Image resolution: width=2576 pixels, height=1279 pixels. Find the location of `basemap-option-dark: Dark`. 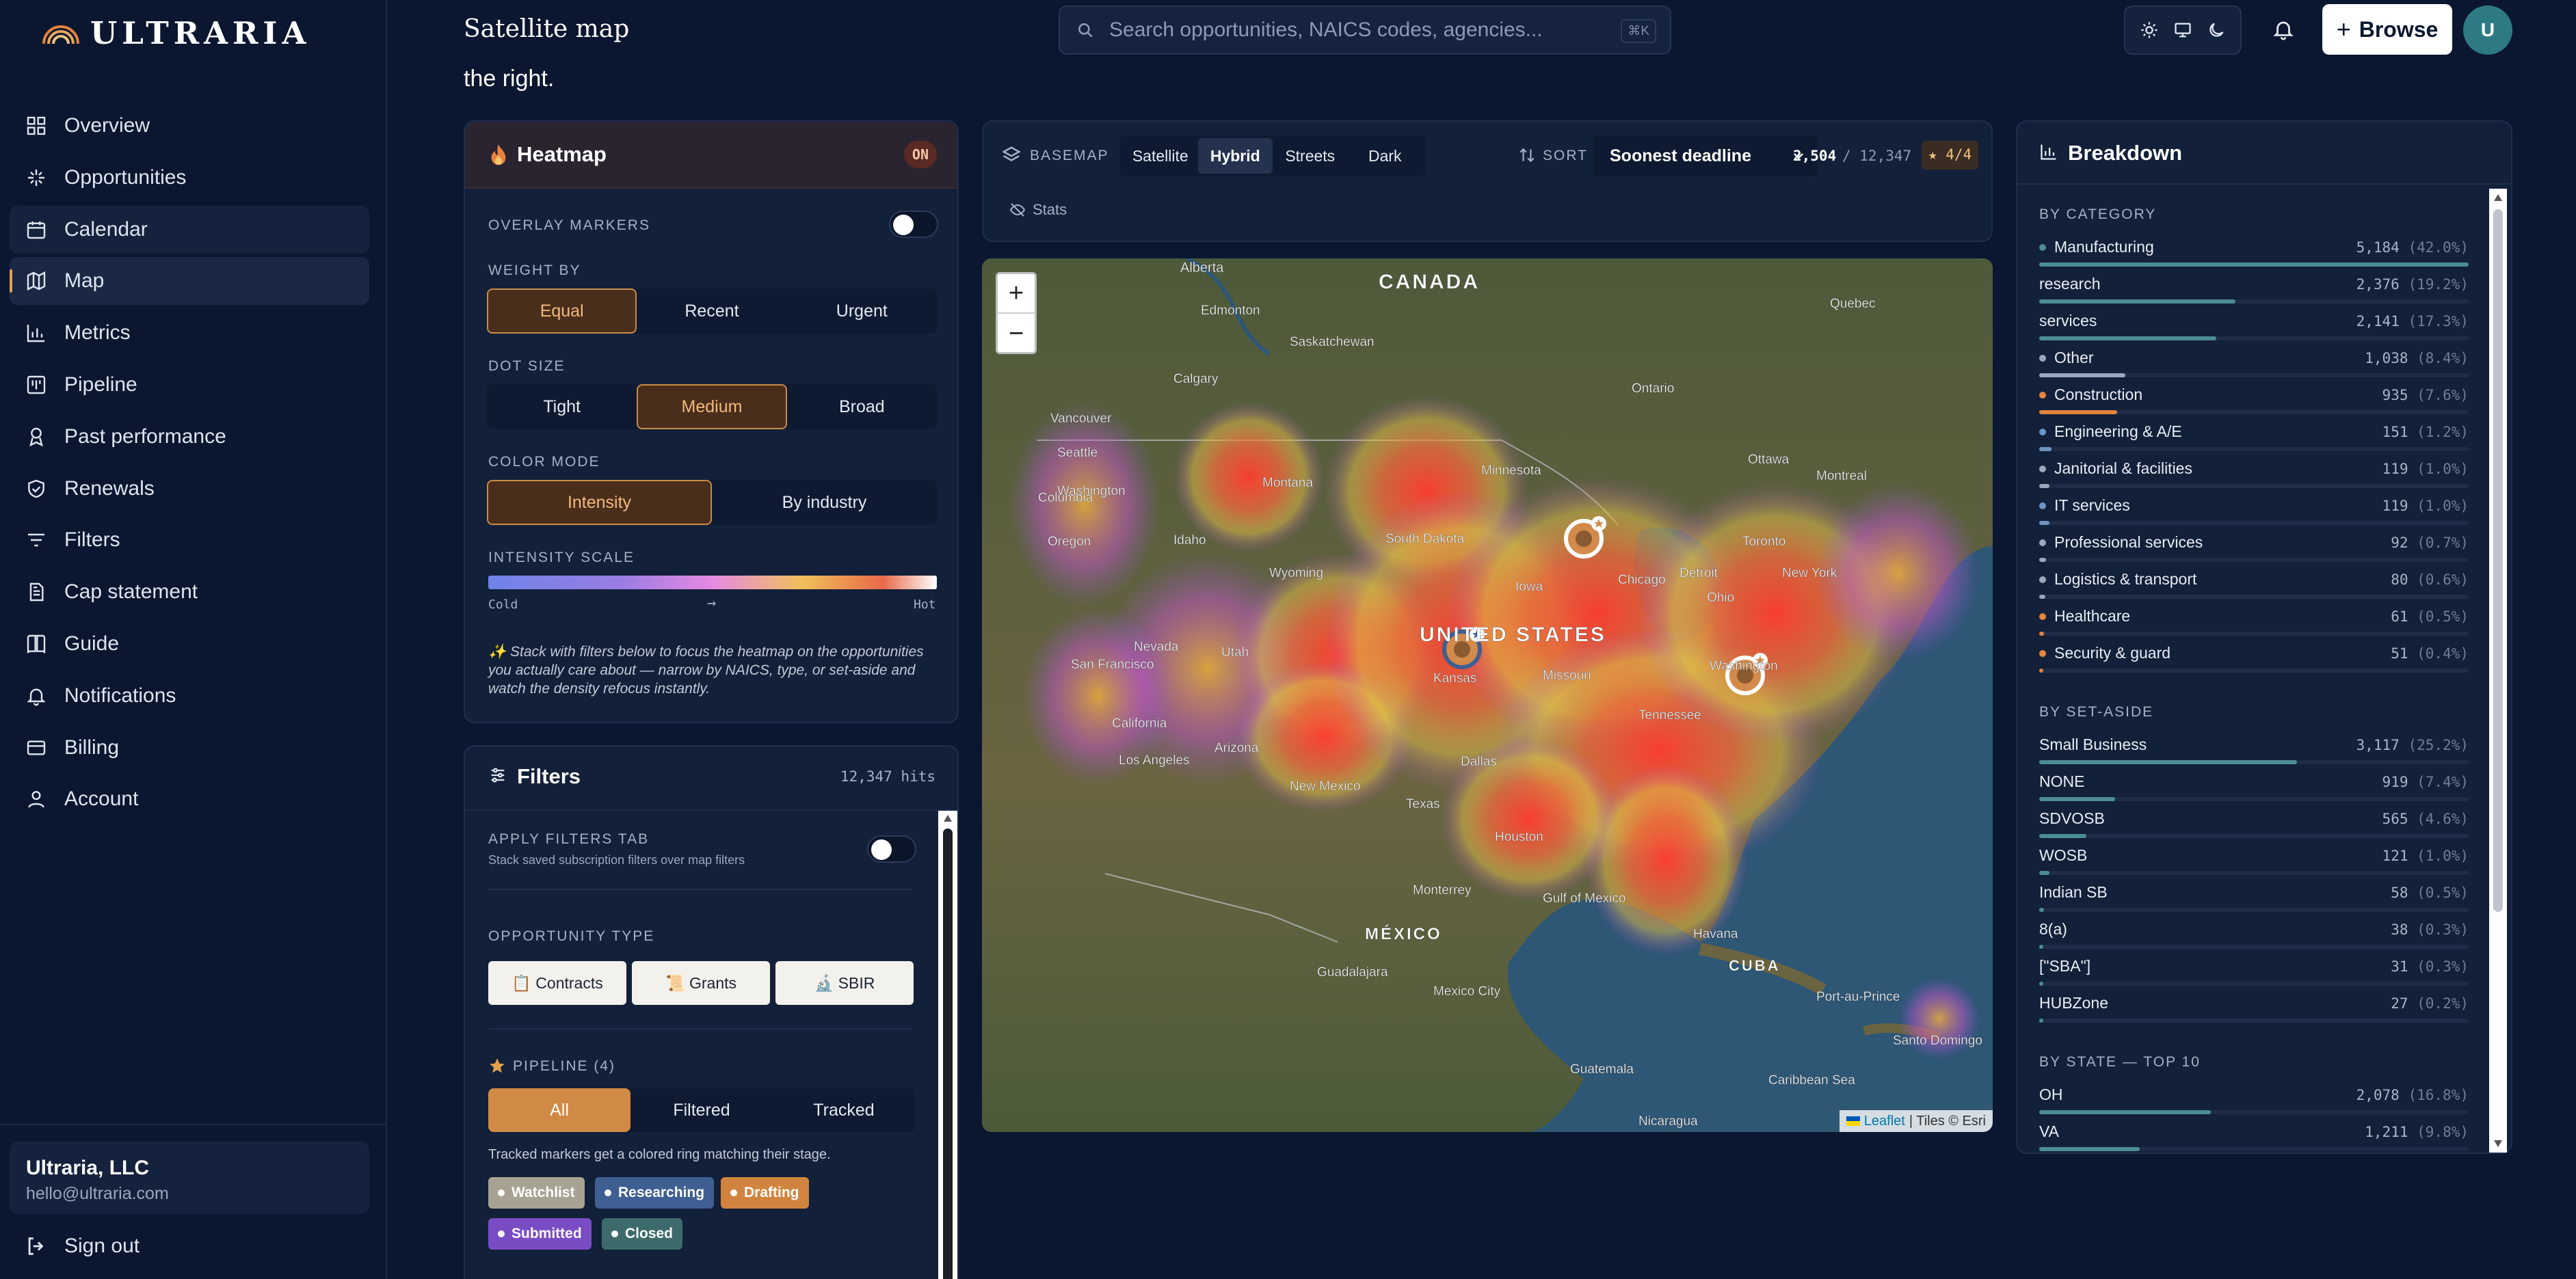

basemap-option-dark: Dark is located at coordinates (1385, 156).